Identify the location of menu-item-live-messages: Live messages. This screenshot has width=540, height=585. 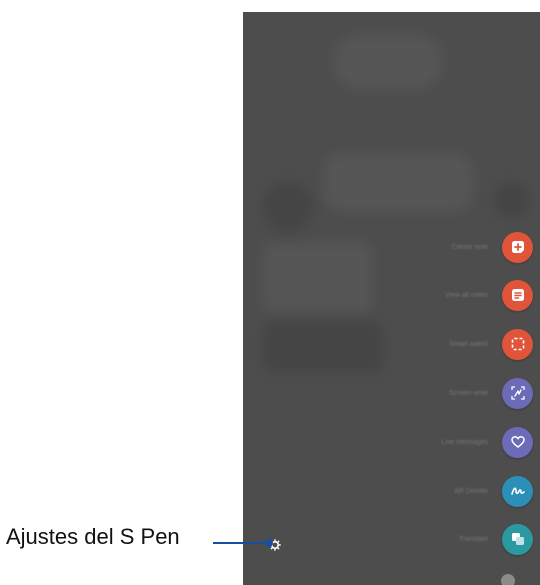
(448, 442).